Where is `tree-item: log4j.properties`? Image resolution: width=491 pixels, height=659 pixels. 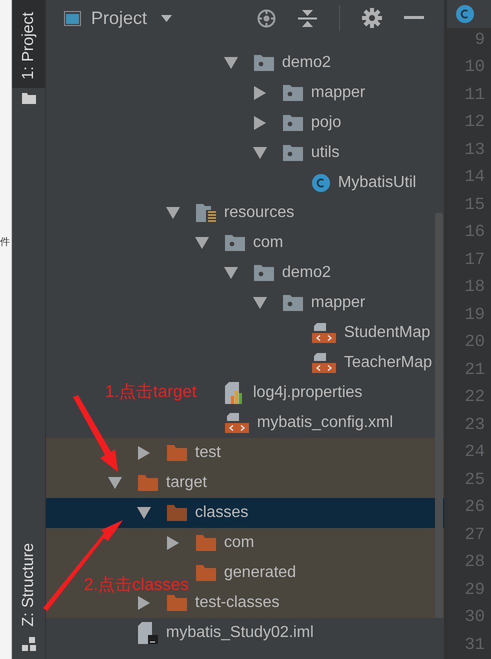
tree-item: log4j.properties is located at coordinates (307, 393).